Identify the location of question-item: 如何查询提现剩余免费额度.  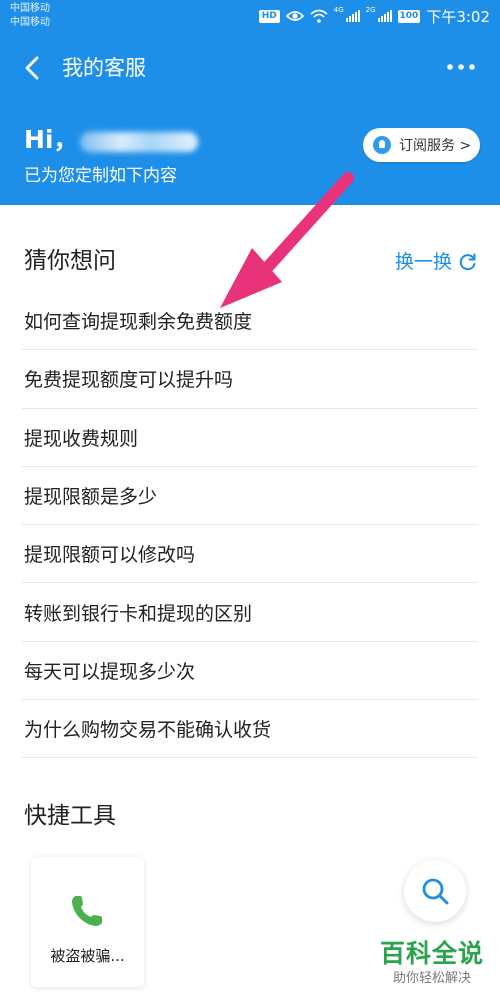
(250, 321).